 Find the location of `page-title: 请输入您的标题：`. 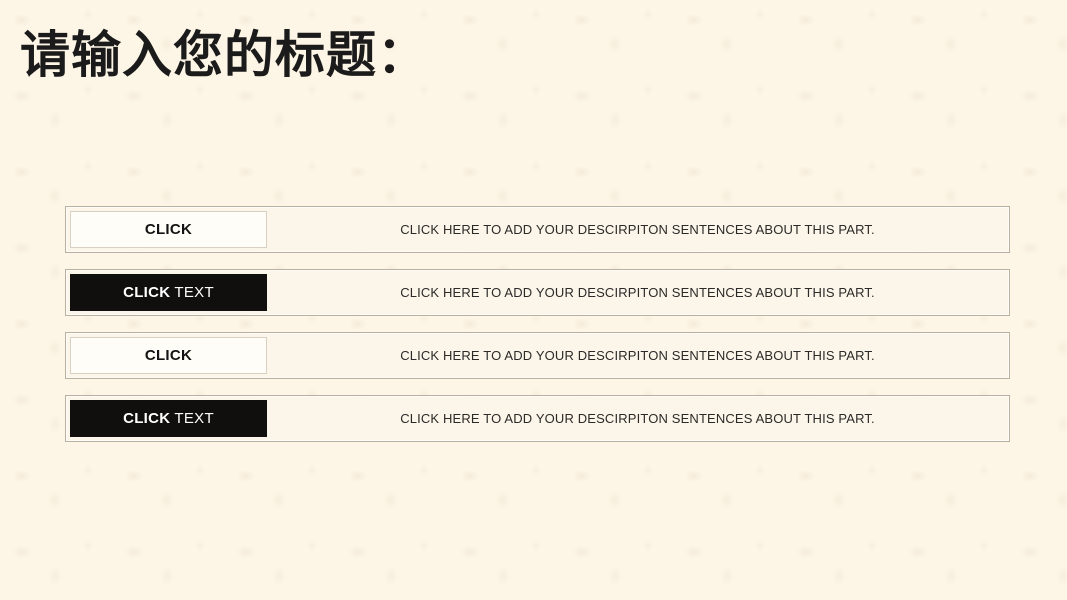

page-title: 请输入您的标题： is located at coordinates (224, 55).